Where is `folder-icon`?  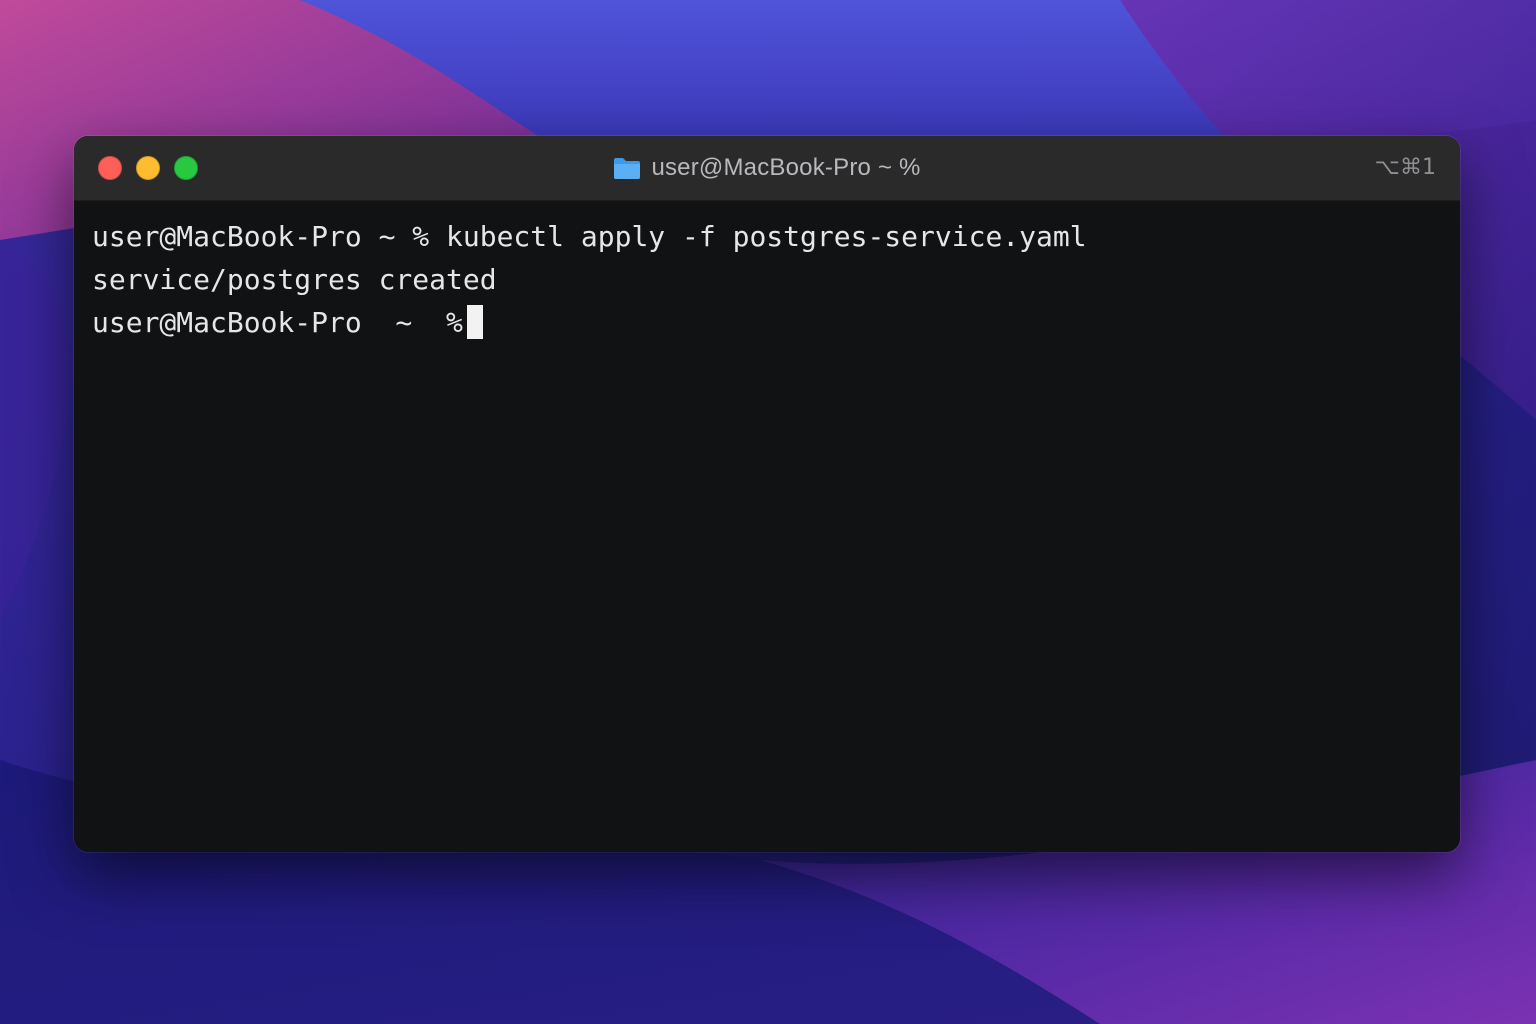 folder-icon is located at coordinates (627, 168).